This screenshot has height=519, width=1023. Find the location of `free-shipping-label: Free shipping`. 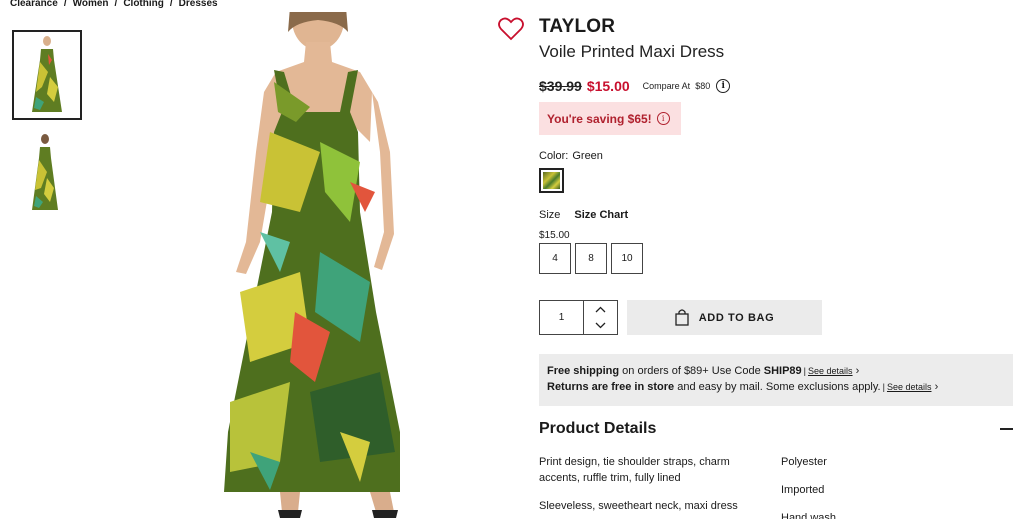

free-shipping-label: Free shipping is located at coordinates (583, 371).